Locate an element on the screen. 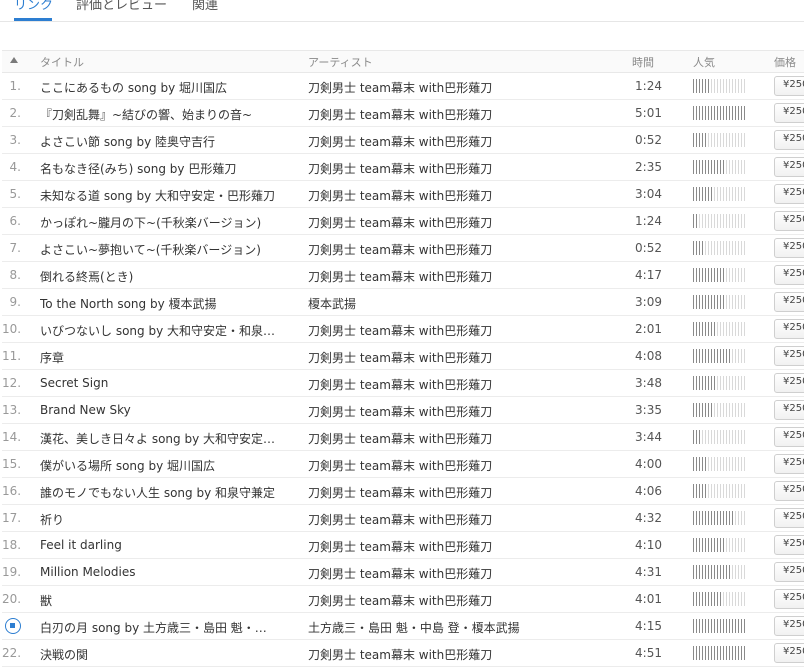 The width and height of the screenshot is (804, 667). column-header-price: 価格 is located at coordinates (785, 62).